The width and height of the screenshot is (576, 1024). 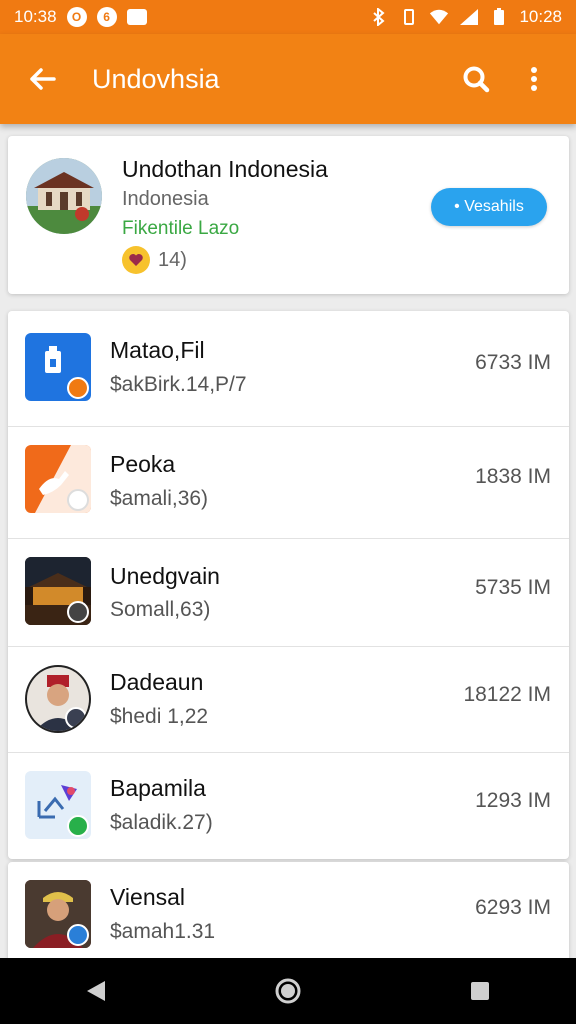 I want to click on list-item: Unedgvain Somall,63) 5735 IM, so click(x=288, y=593).